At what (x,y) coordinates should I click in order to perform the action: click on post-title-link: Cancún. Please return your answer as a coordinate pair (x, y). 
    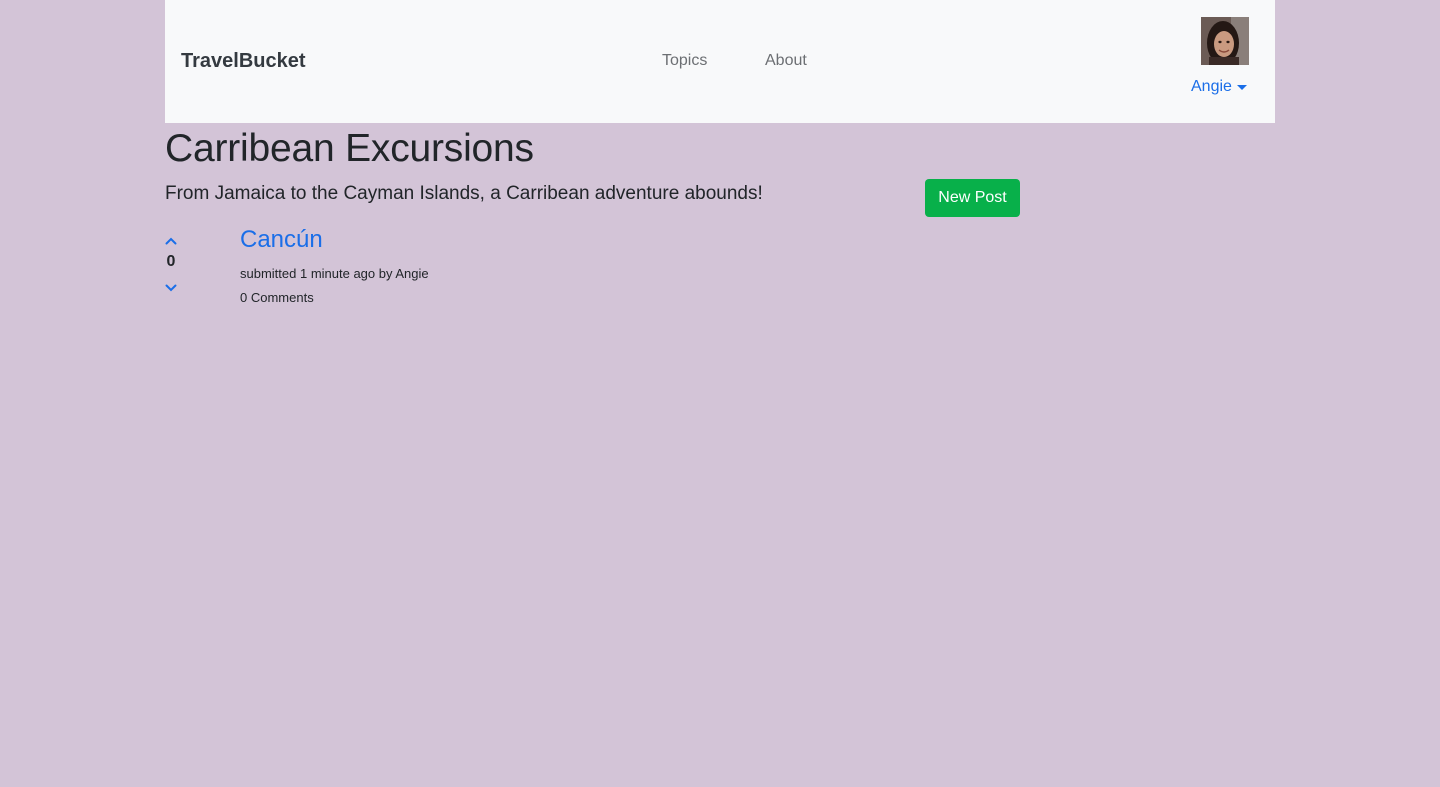
    Looking at the image, I should click on (281, 240).